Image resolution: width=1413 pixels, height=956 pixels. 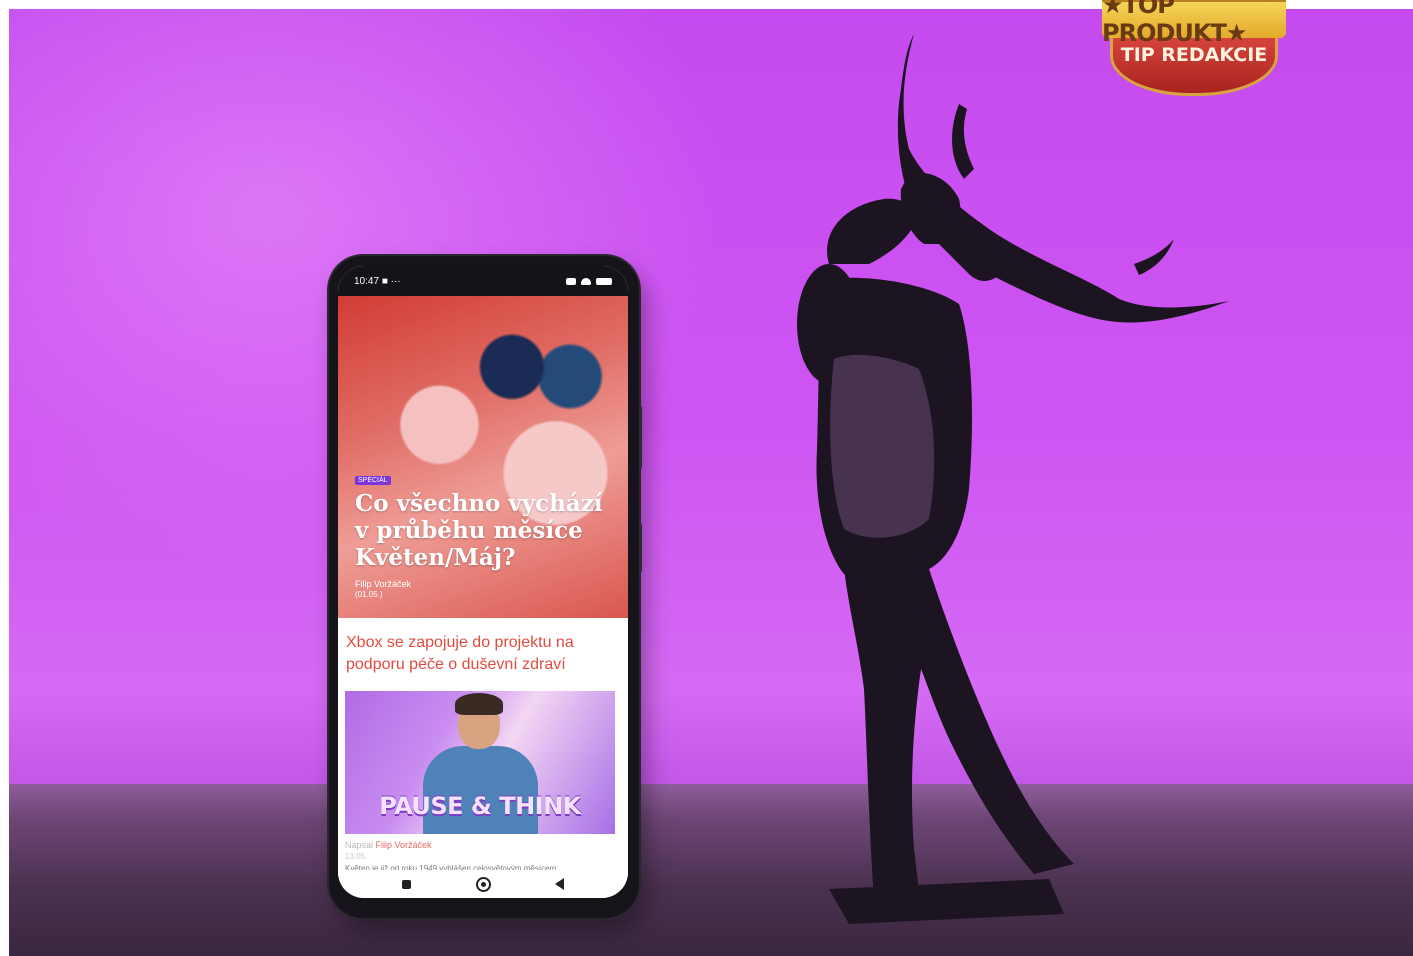 What do you see at coordinates (373, 480) in the screenshot?
I see `hero-tag: SPECIÁL` at bounding box center [373, 480].